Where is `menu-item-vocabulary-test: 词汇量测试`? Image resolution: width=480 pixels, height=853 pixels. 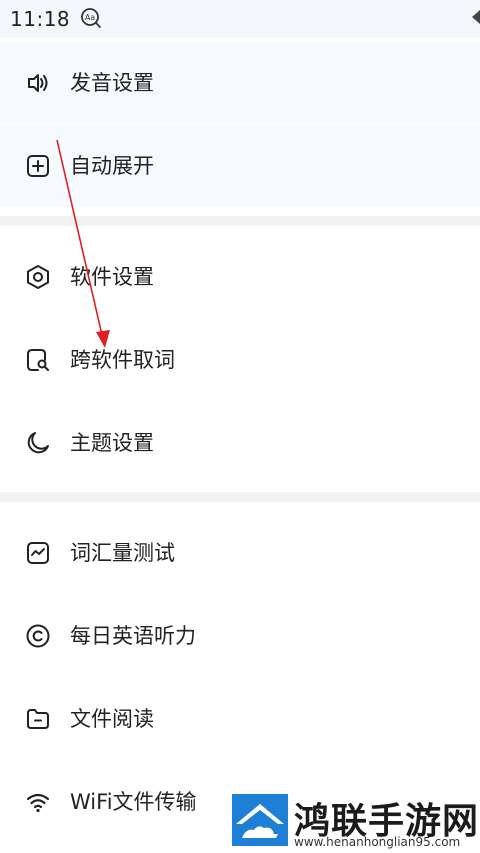 menu-item-vocabulary-test: 词汇量测试 is located at coordinates (240, 553).